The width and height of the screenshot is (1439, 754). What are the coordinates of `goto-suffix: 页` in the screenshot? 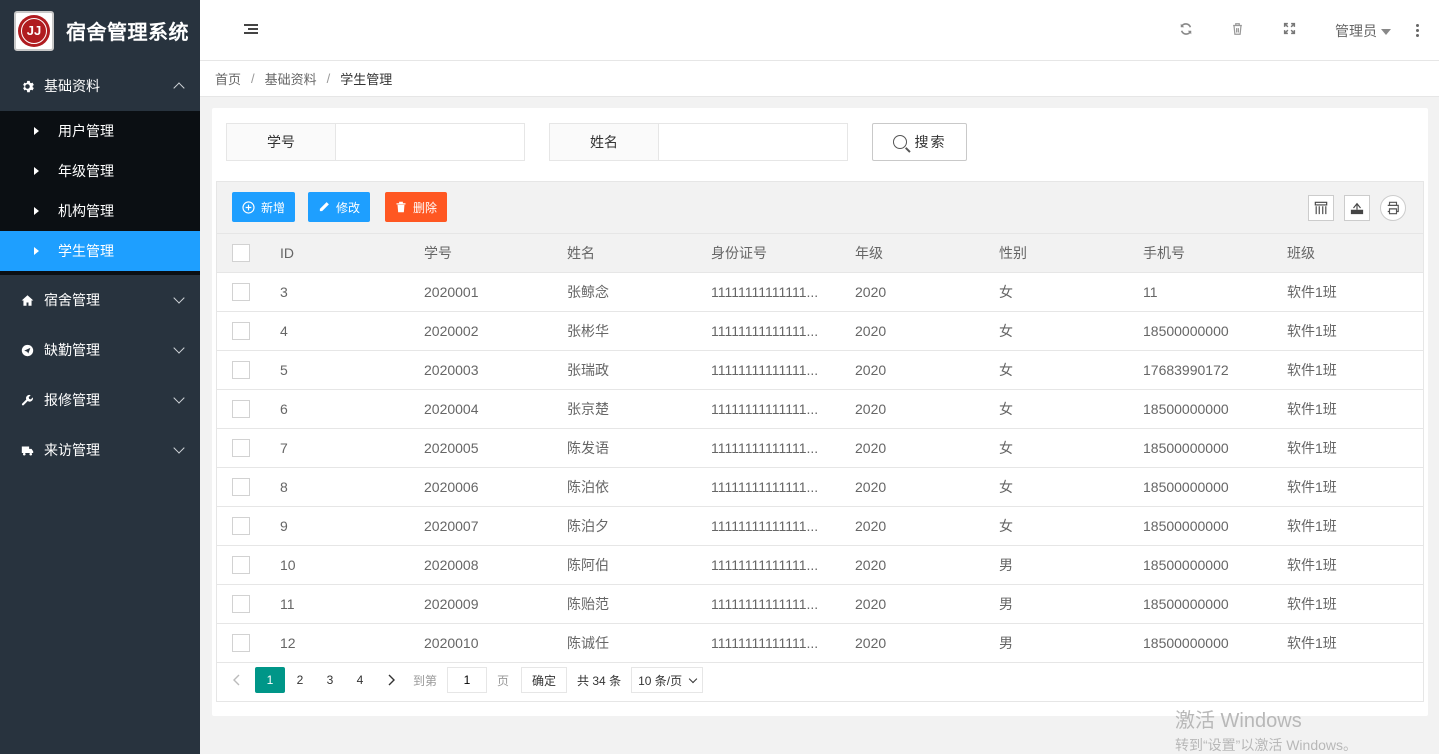 It's located at (503, 680).